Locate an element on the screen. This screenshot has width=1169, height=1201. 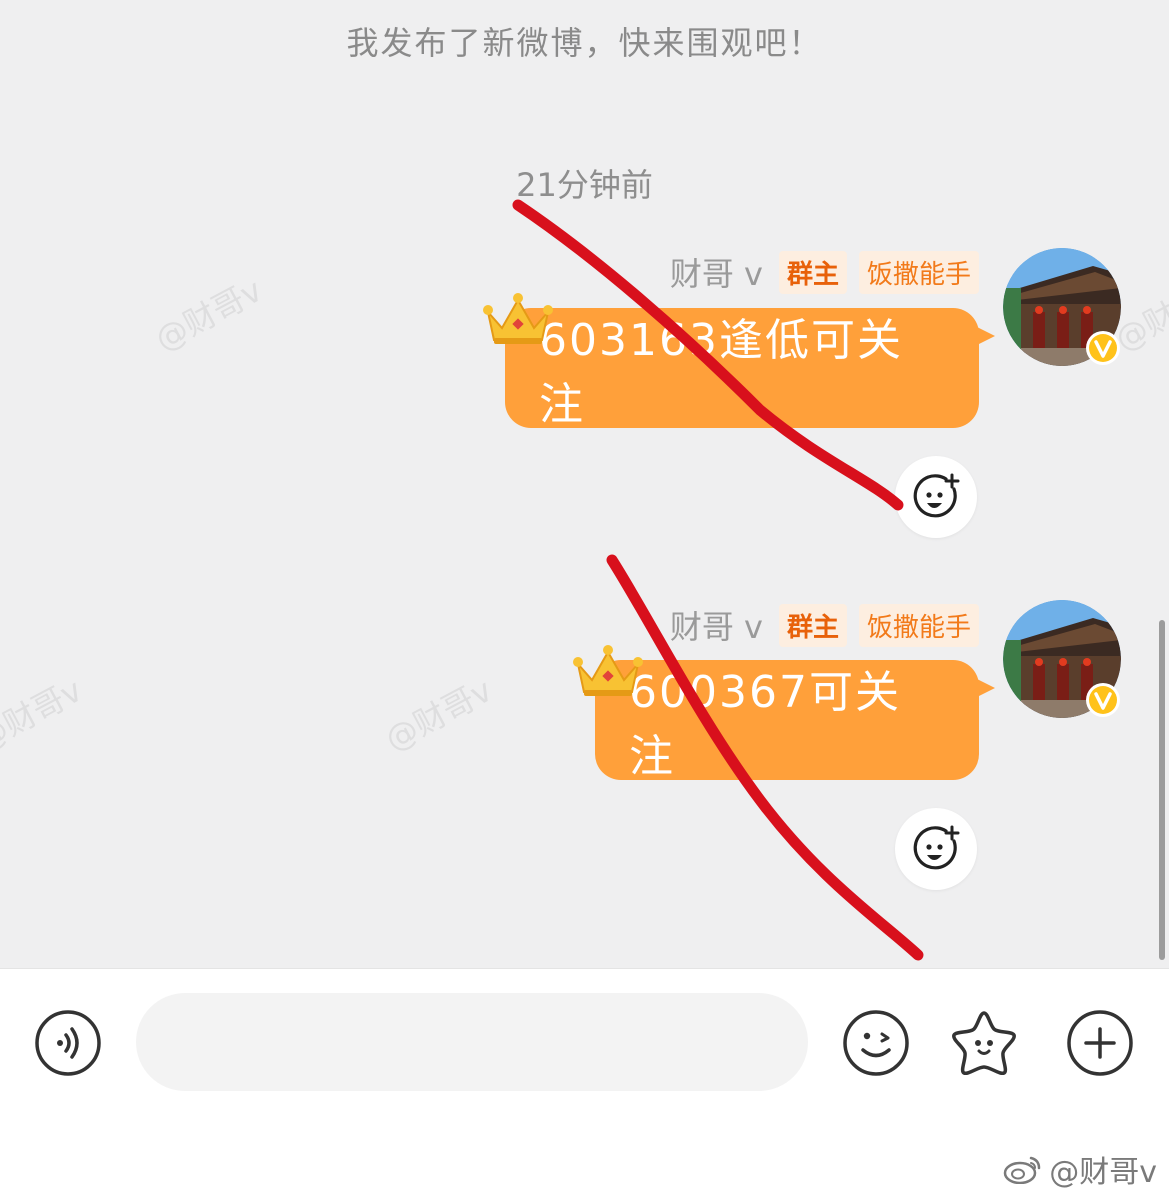
message-timestamp: 21分钟前 is located at coordinates (584, 185).